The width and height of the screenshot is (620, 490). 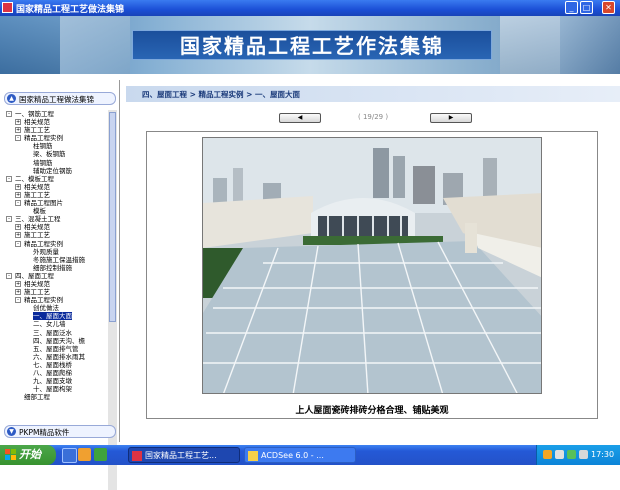 What do you see at coordinates (57, 114) in the screenshot?
I see `tree-item: - 一、钢筋工程` at bounding box center [57, 114].